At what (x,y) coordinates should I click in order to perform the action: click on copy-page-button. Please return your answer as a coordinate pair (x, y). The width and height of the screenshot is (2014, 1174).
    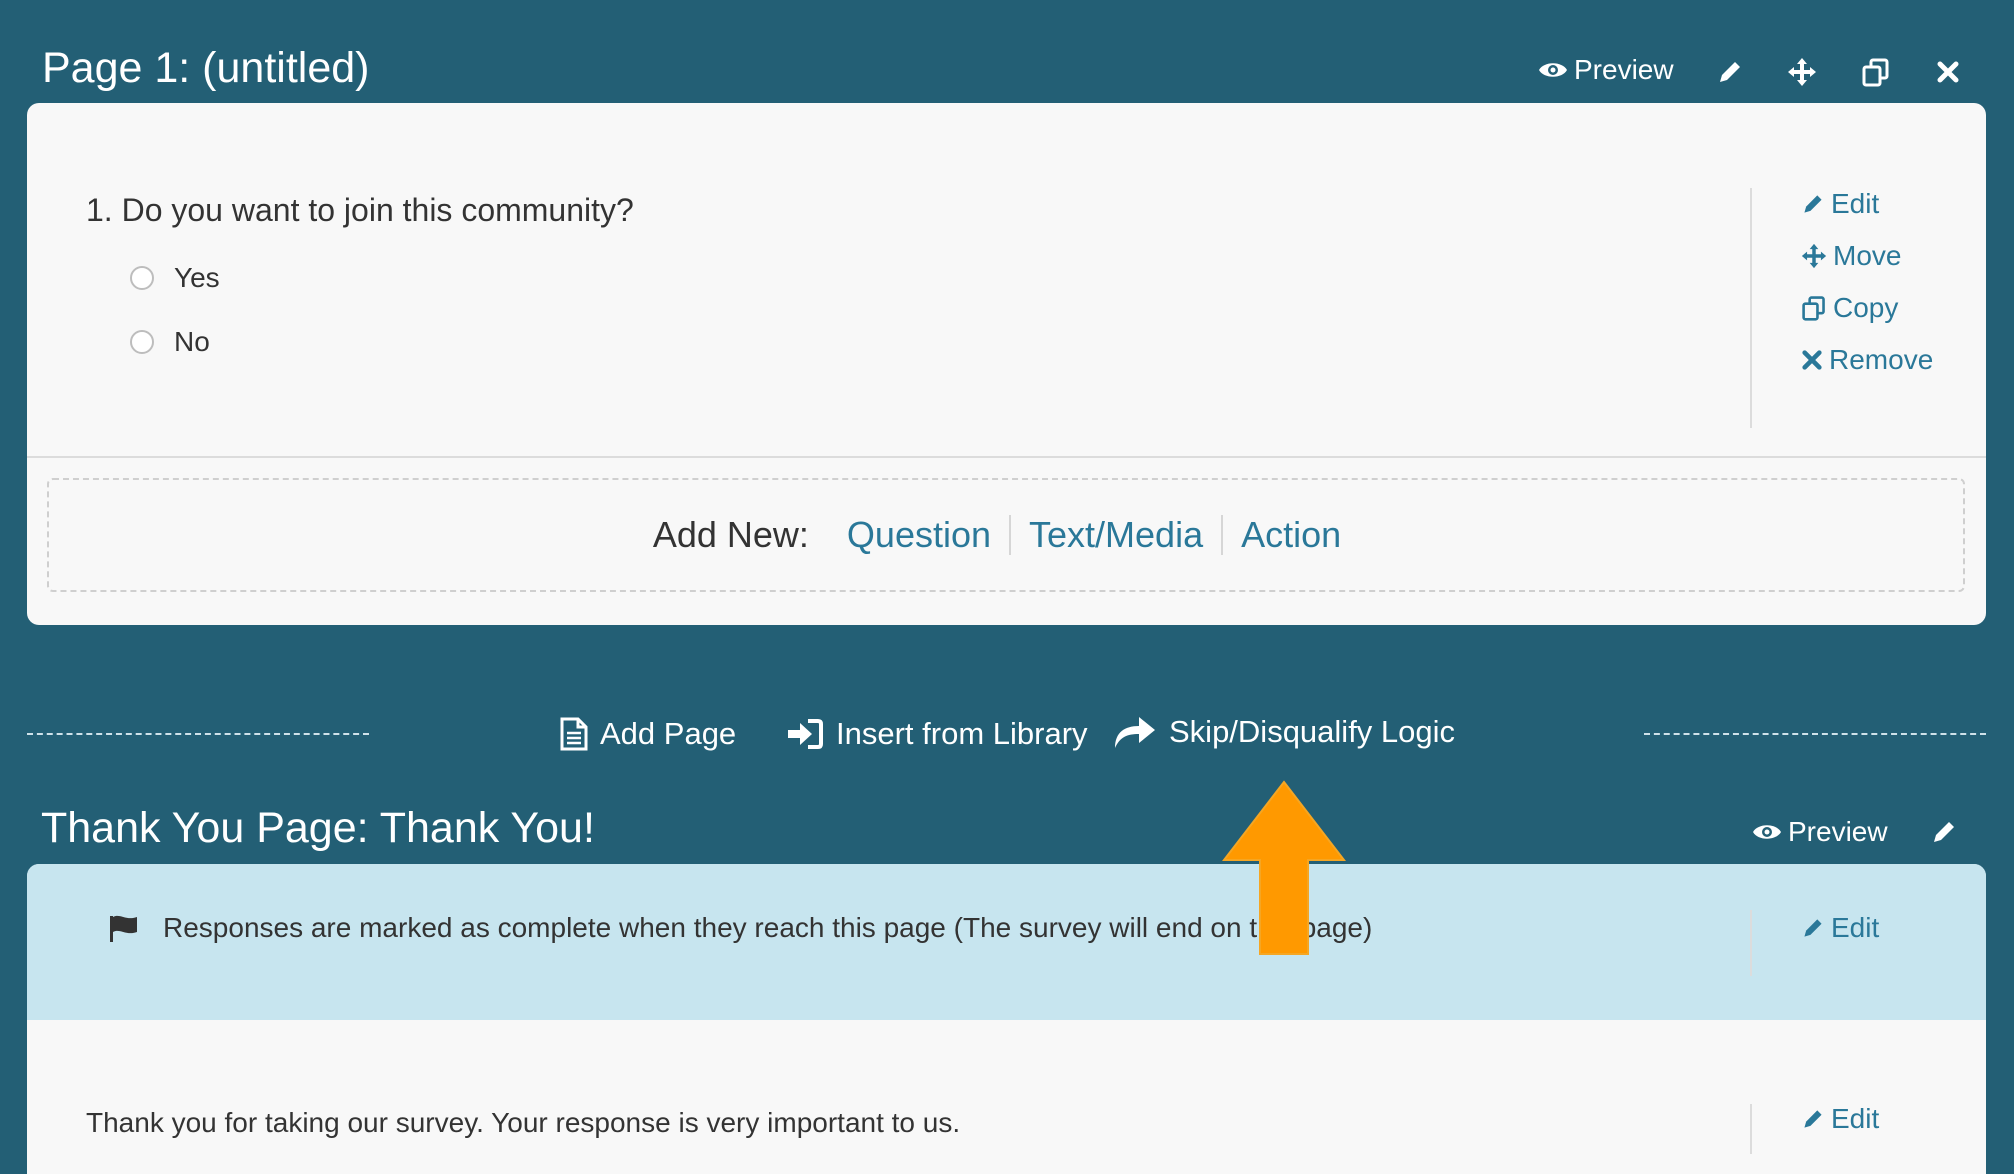
    Looking at the image, I should click on (1876, 72).